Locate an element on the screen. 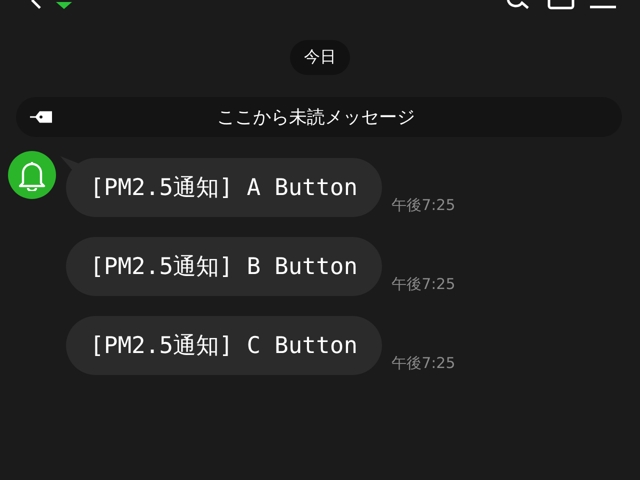  message-bubble: [PM2.5通知] C Button is located at coordinates (224, 345).